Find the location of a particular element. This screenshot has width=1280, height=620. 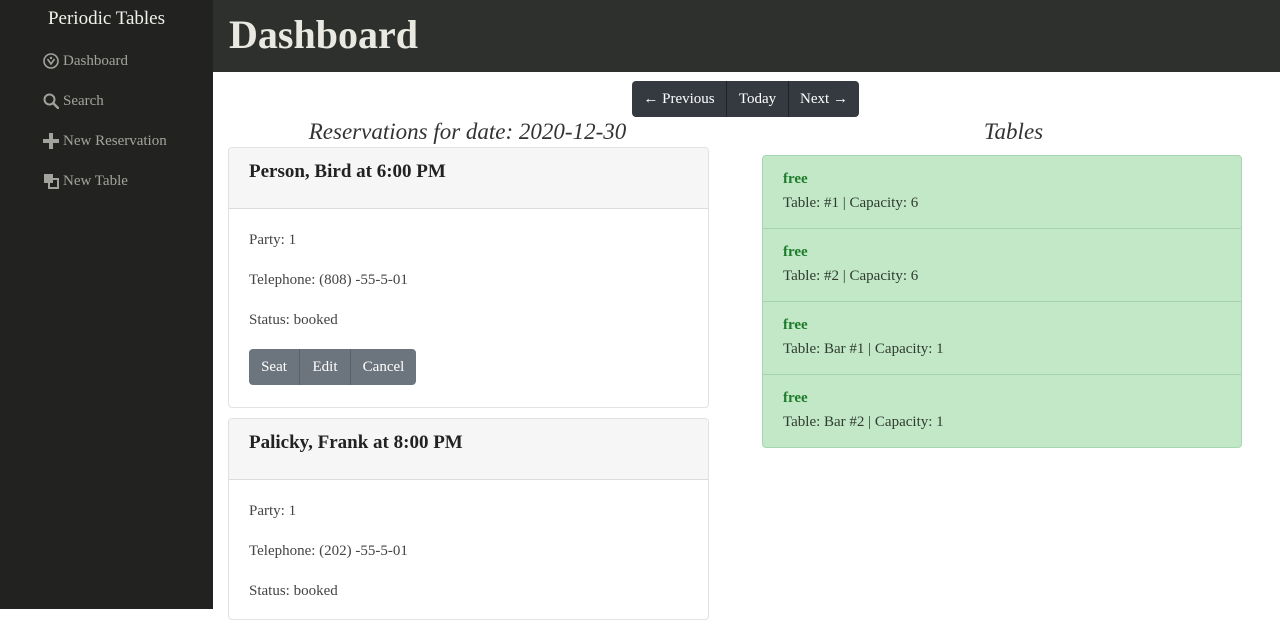

edit-button: Edit is located at coordinates (324, 367).